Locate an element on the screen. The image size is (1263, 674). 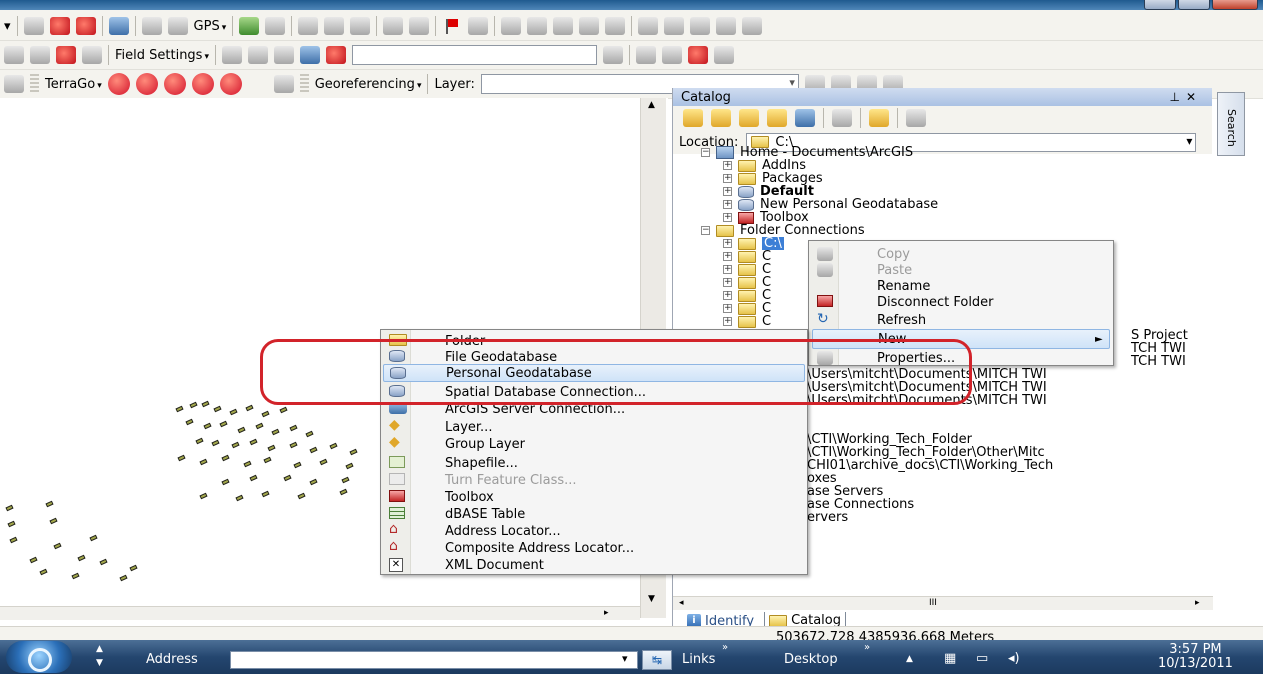
search-side-tab: Search is located at coordinates (1231, 124).